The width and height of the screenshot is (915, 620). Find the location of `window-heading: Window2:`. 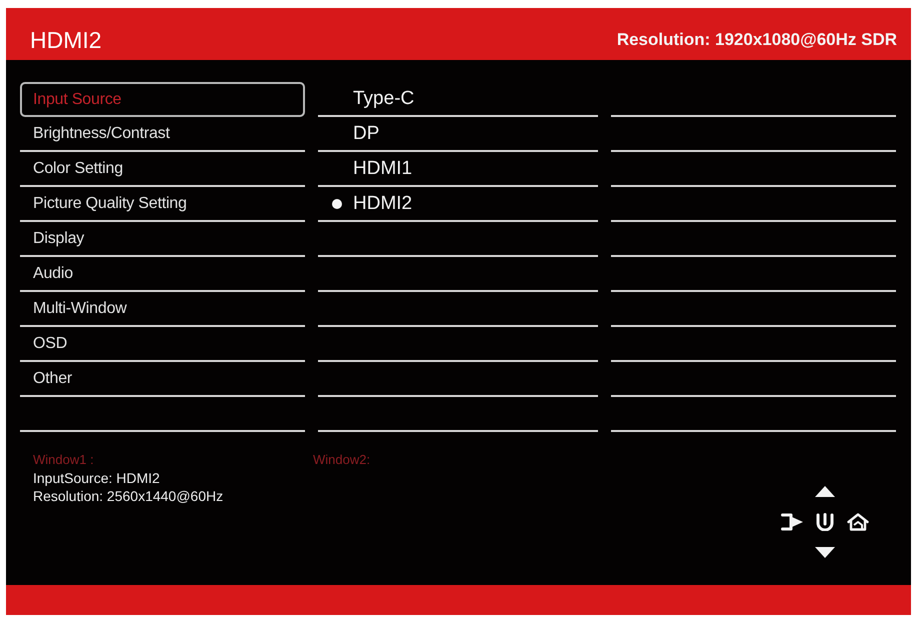

window-heading: Window2: is located at coordinates (341, 460).